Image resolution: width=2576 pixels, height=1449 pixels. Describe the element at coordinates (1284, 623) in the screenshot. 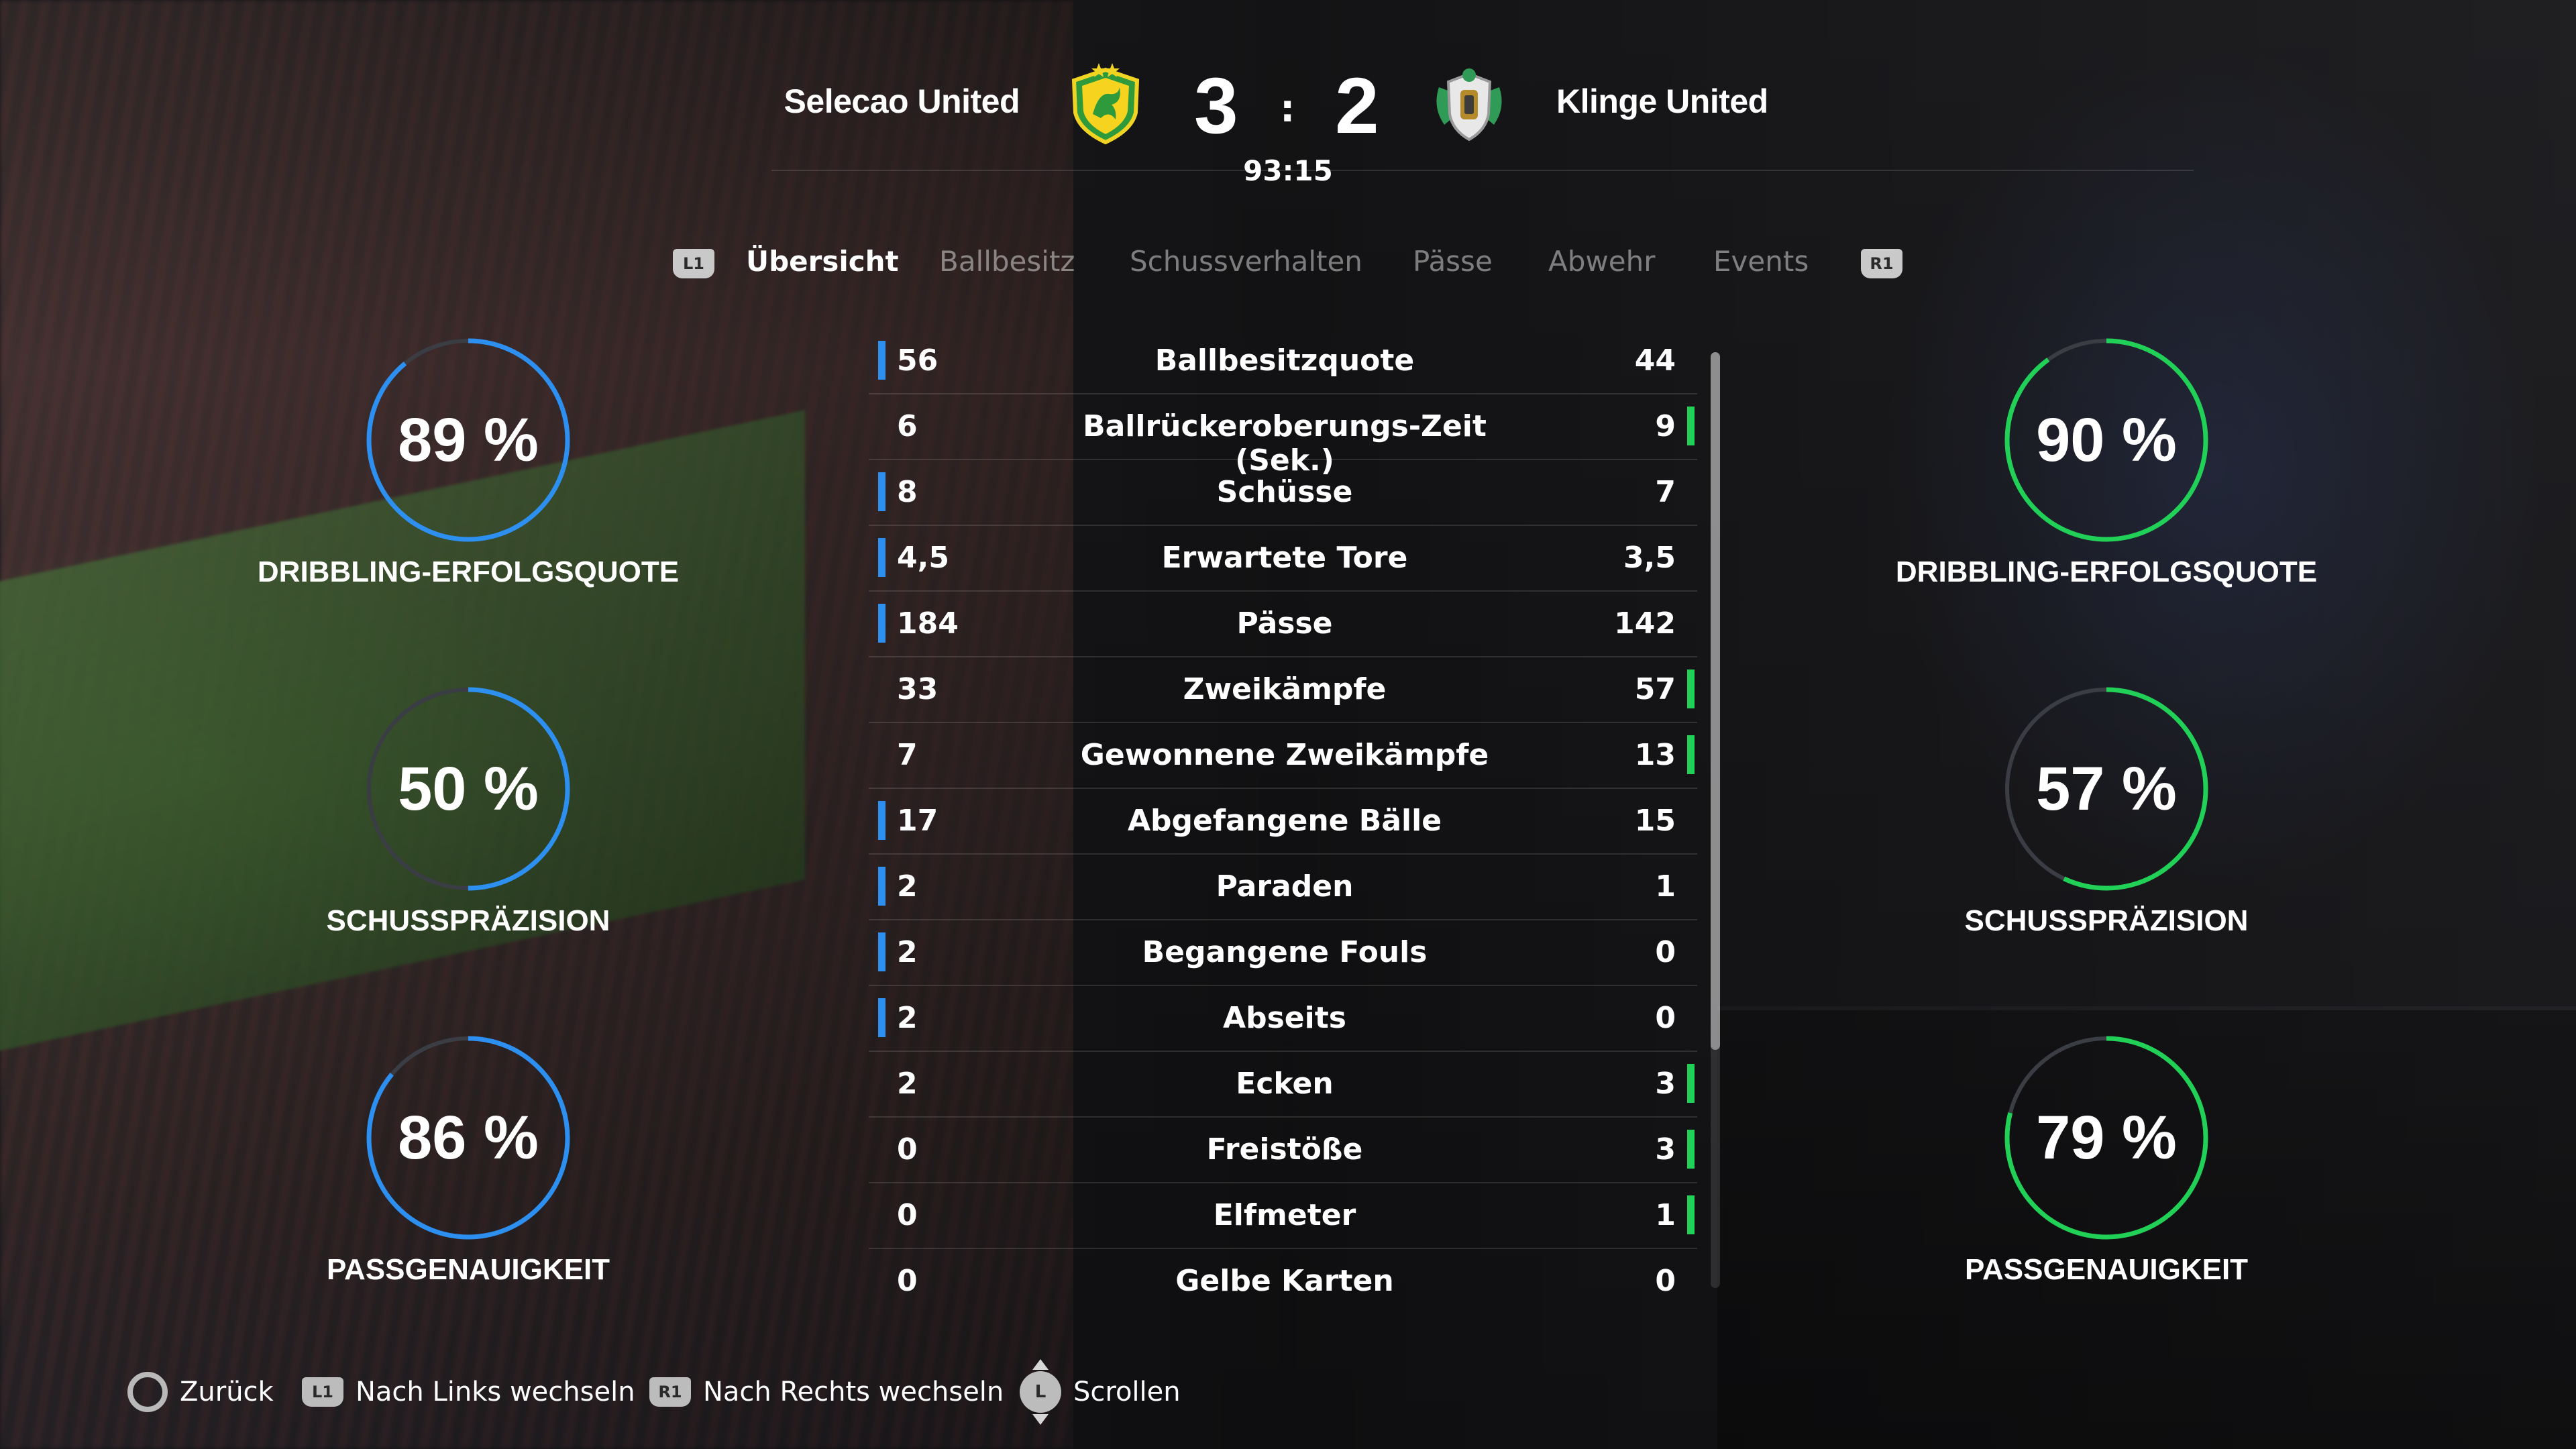

I see `stat-label: Pässe` at that location.